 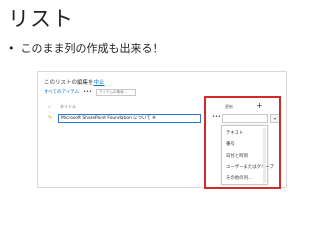 I want to click on edit-pencil-icon: ✎, so click(x=50, y=118).